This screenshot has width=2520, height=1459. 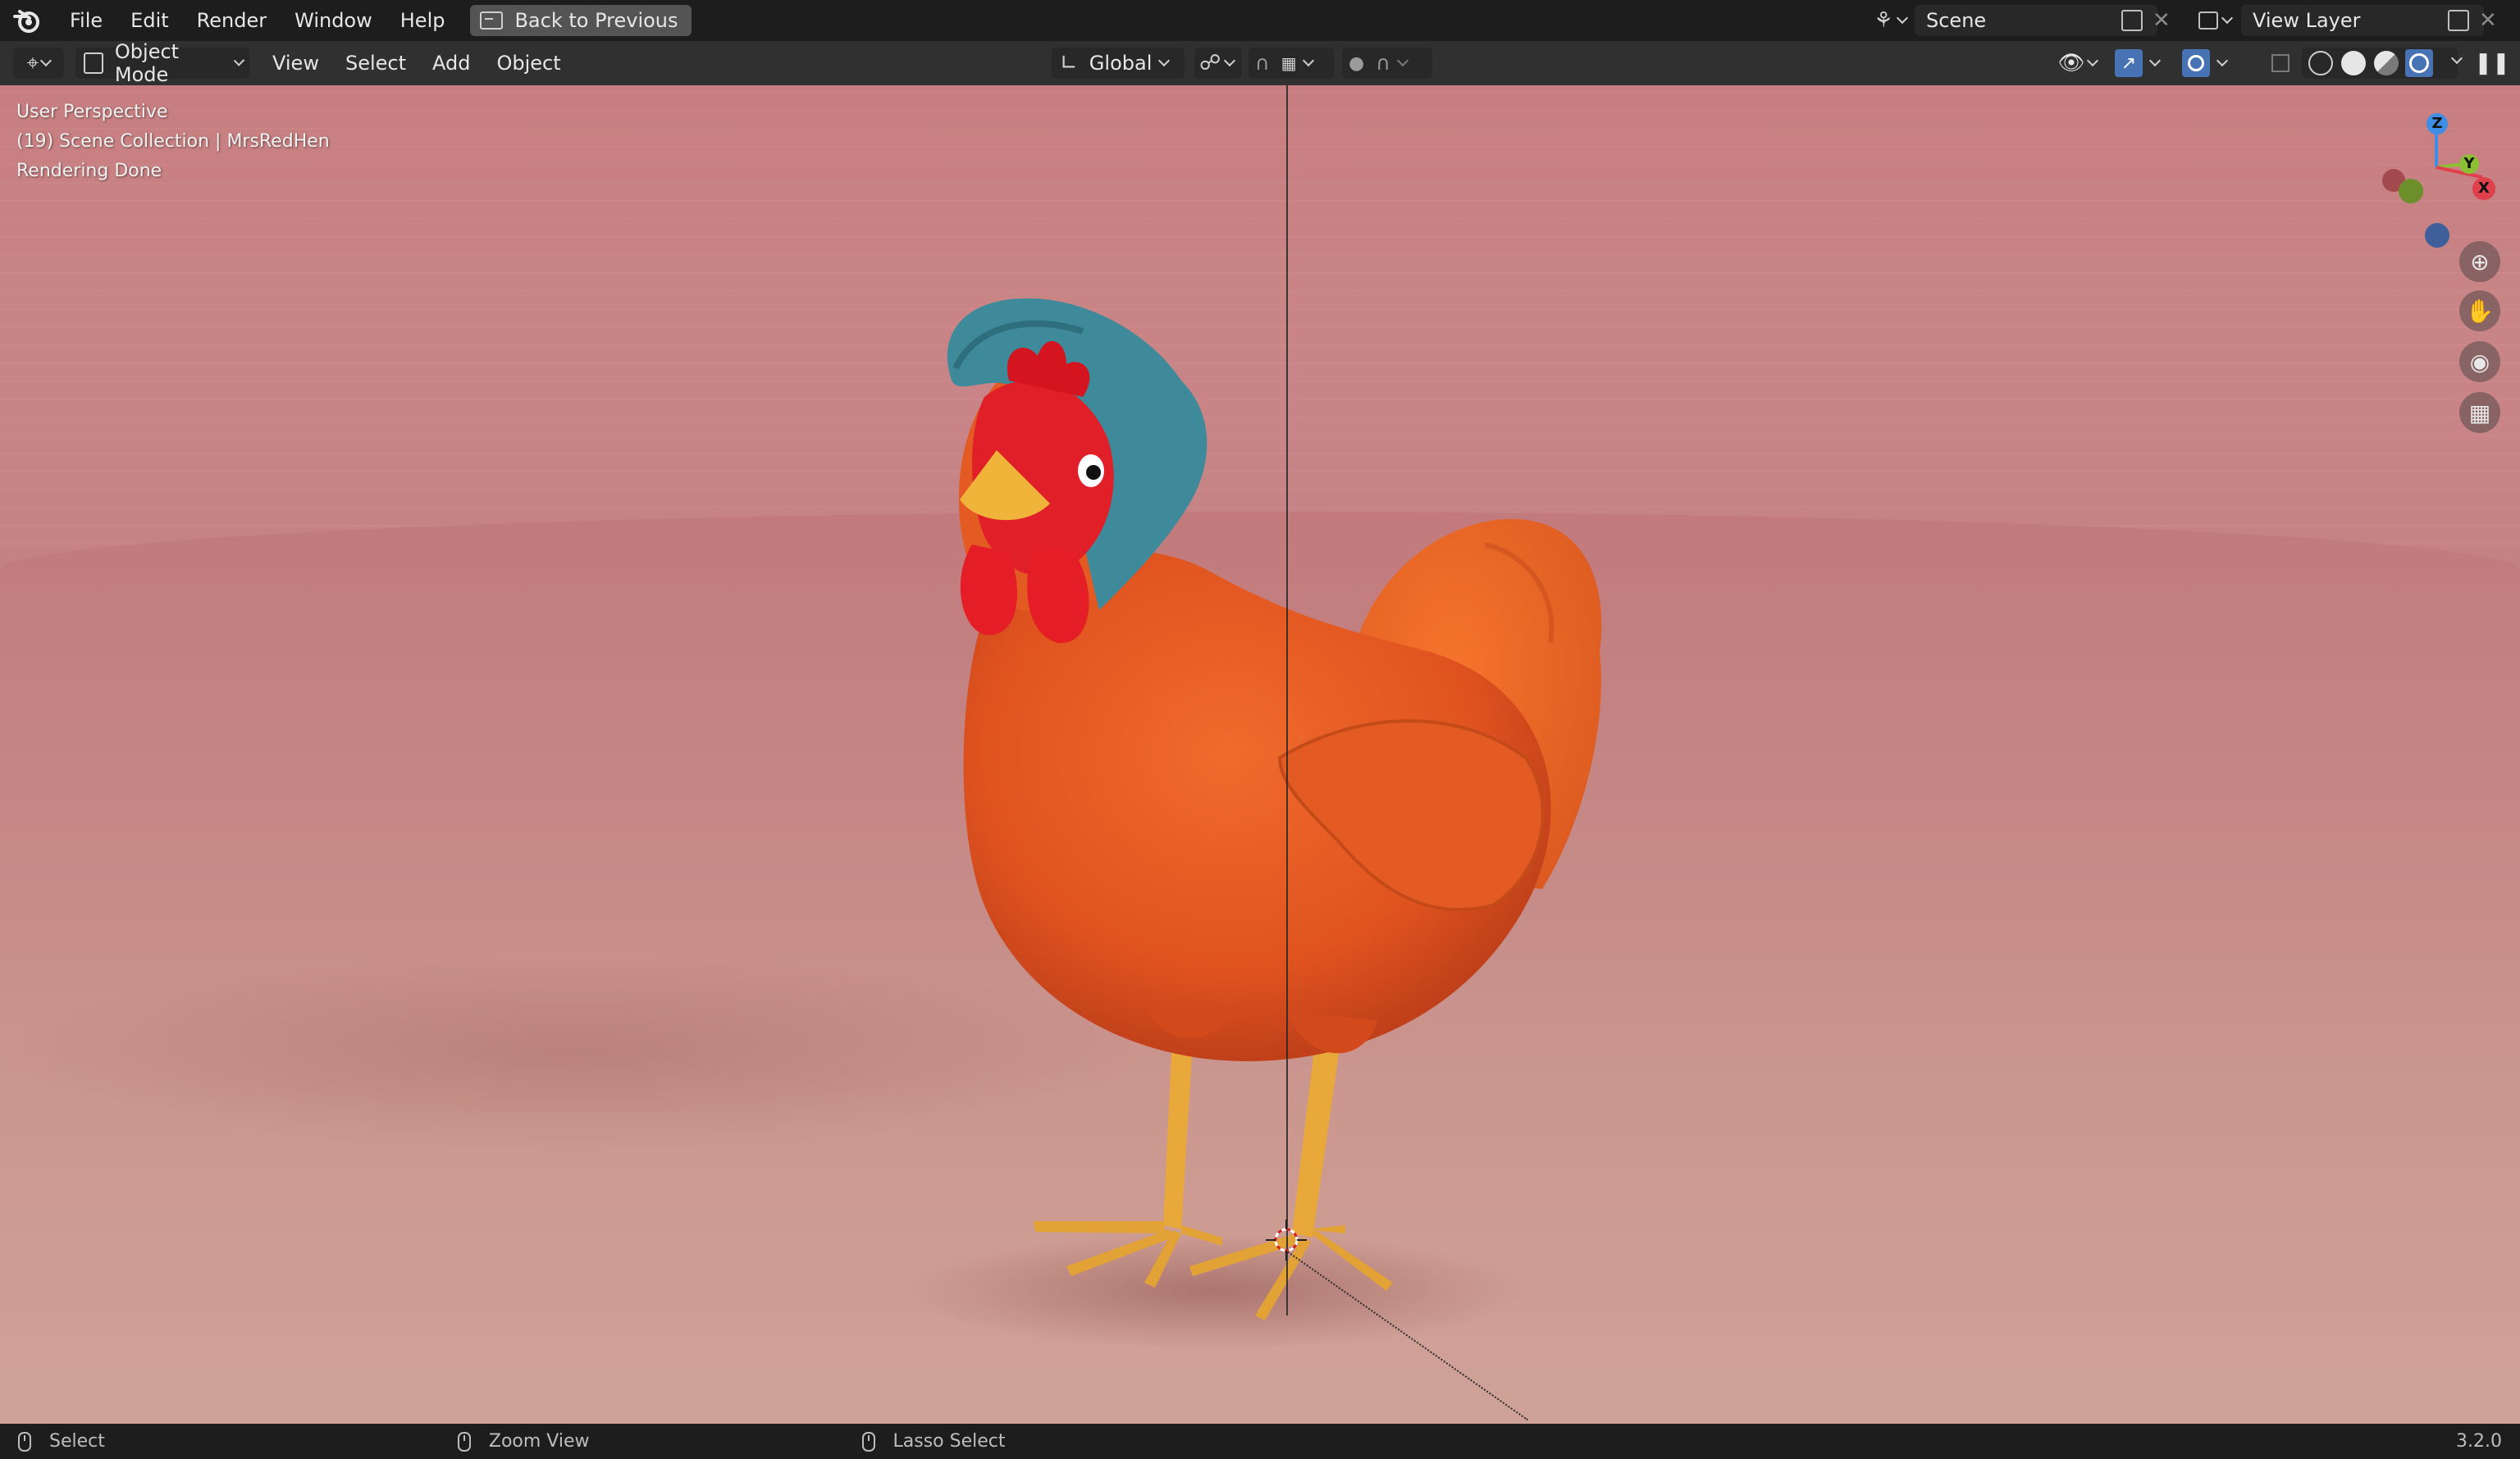 What do you see at coordinates (2436, 176) in the screenshot?
I see `navigation-gizmo: Z Y X` at bounding box center [2436, 176].